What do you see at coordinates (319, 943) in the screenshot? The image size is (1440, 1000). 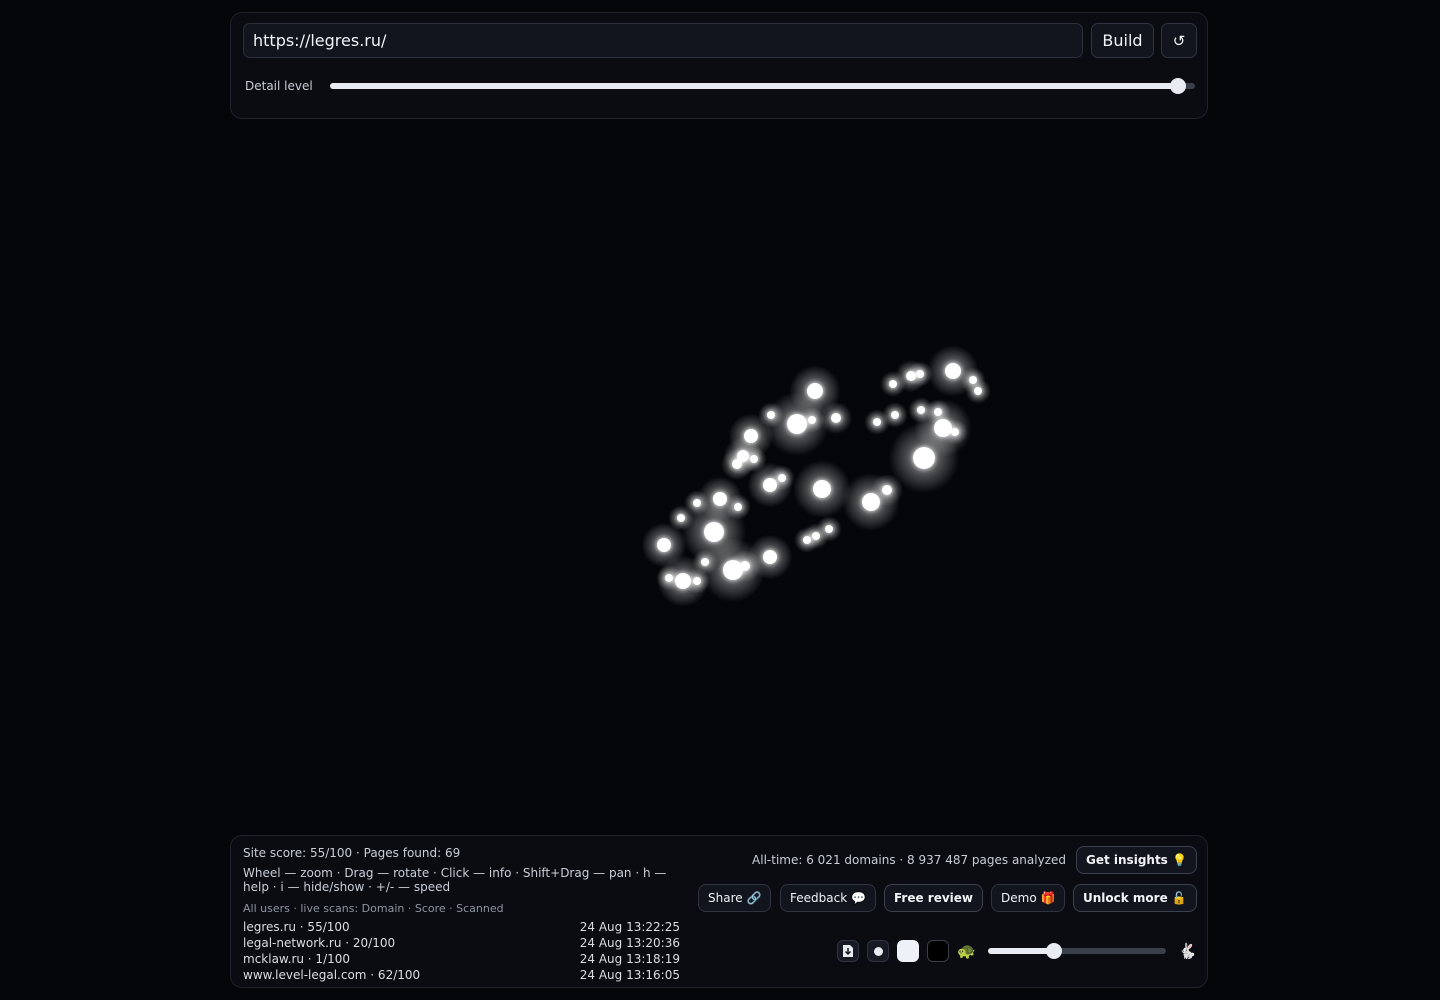 I see `scan-domain: legal-network.ru · 20/100` at bounding box center [319, 943].